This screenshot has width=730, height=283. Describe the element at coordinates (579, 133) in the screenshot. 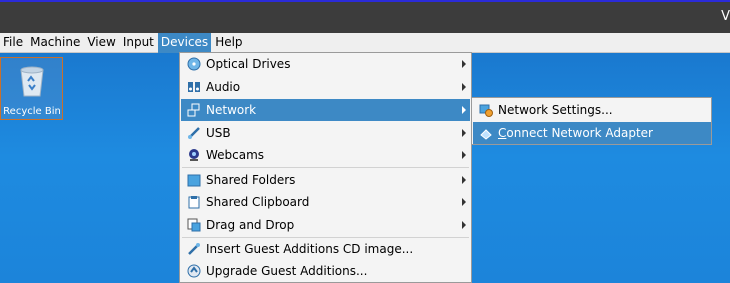

I see `menu-item-label-rest: onnect Network Adapter` at that location.